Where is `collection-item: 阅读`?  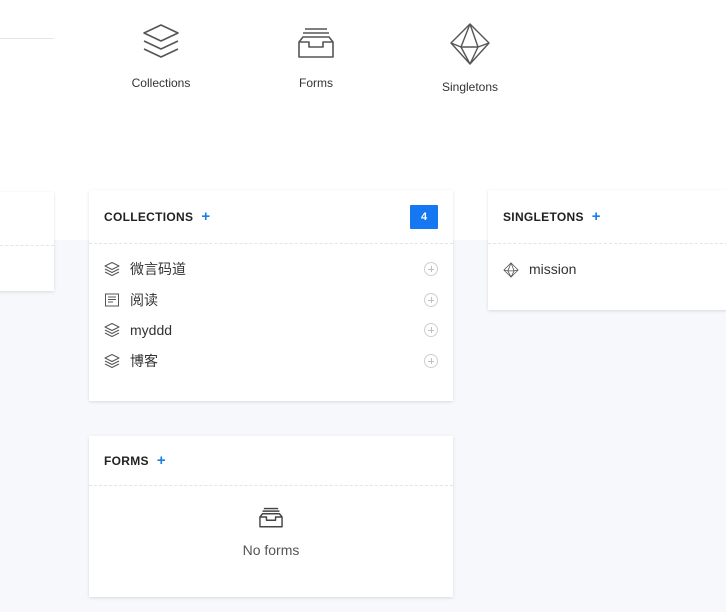
collection-item: 阅读 is located at coordinates (271, 300).